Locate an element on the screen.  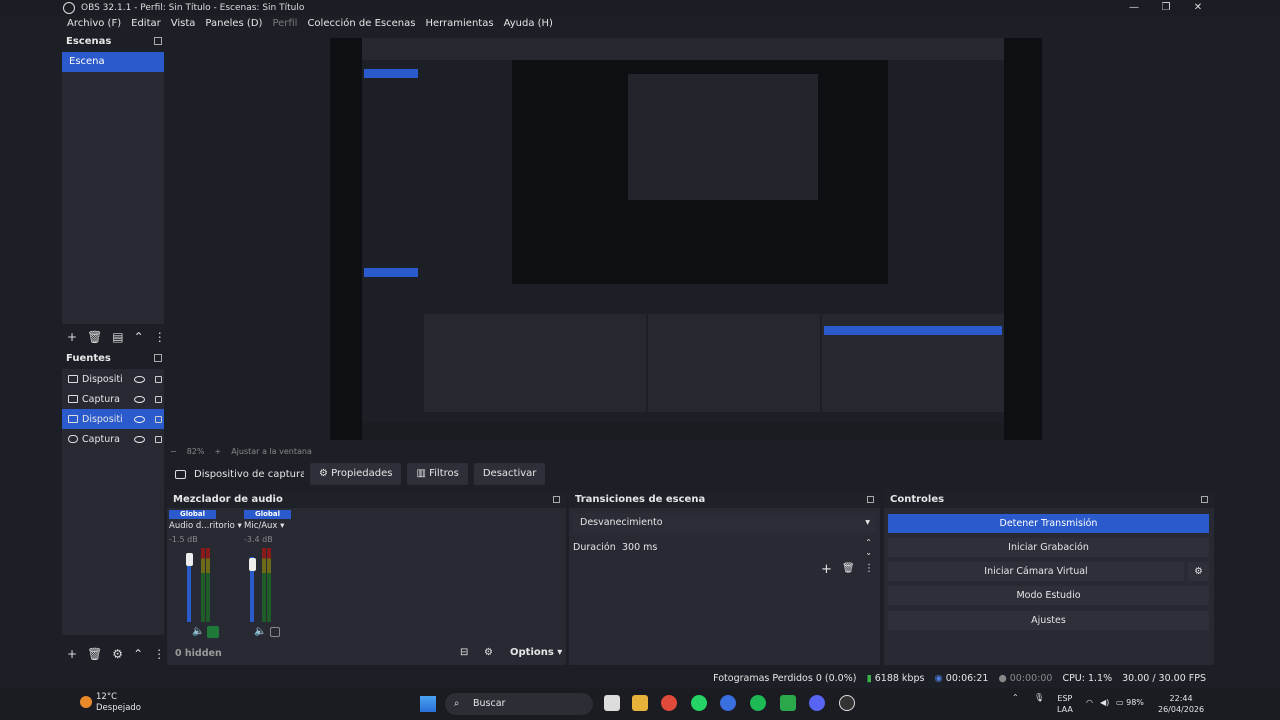
start-virtual-camera-button: Iniciar Cámara Virtual is located at coordinates (1036, 571).